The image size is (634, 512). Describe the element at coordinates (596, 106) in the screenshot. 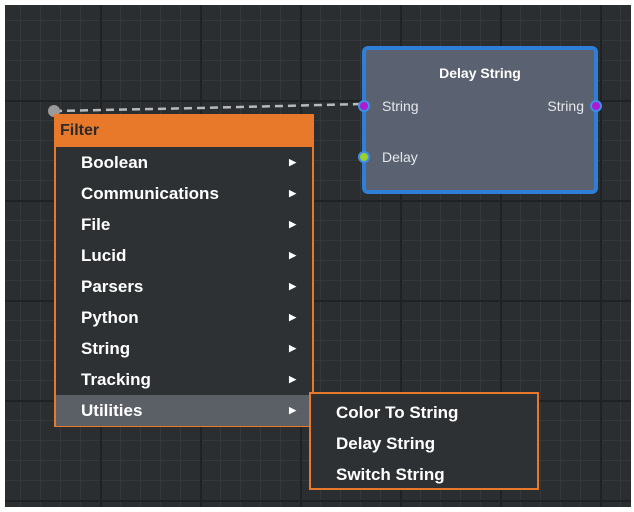

I see `output-string-port` at that location.